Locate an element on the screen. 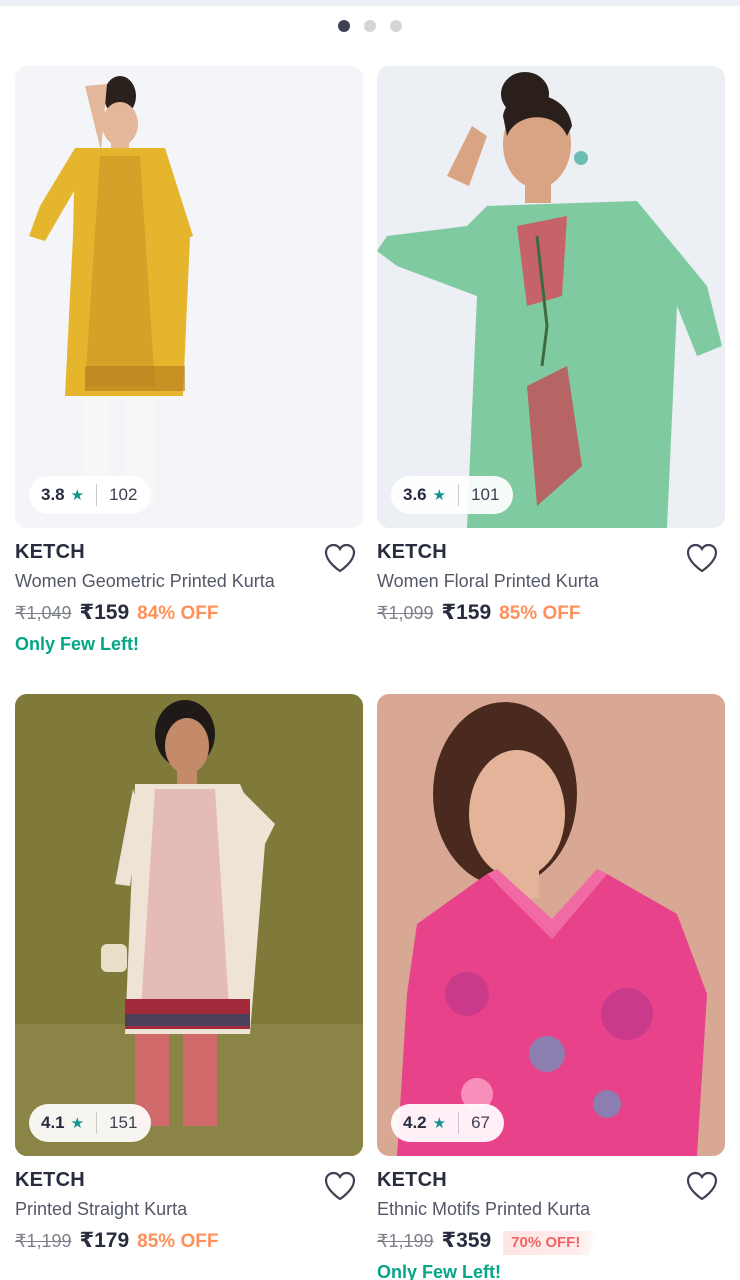 This screenshot has width=740, height=1280. carousel-dots is located at coordinates (370, 26).